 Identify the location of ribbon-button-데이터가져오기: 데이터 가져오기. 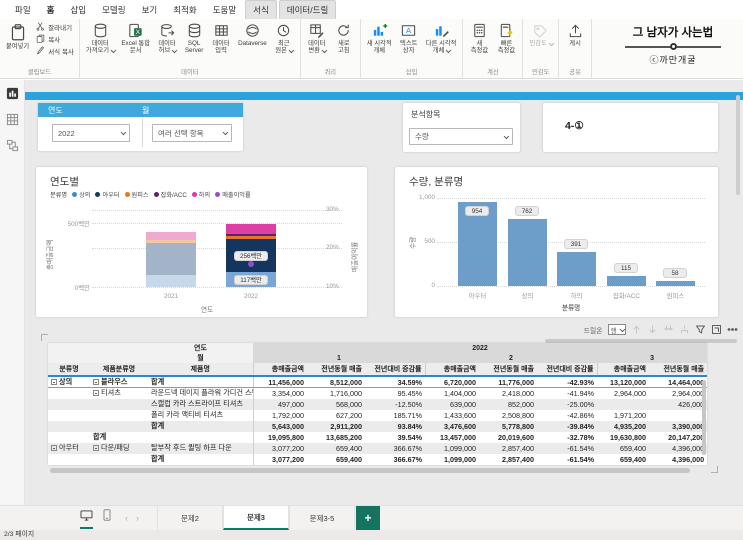
(100, 38).